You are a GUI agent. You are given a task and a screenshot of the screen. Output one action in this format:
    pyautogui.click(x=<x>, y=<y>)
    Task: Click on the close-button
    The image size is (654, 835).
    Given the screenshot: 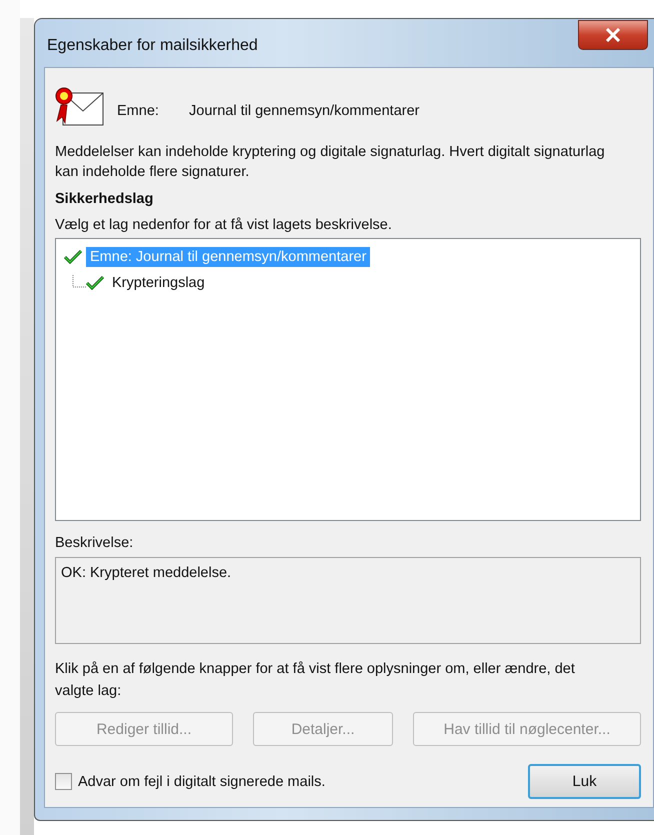 What is the action you would take?
    pyautogui.click(x=613, y=35)
    